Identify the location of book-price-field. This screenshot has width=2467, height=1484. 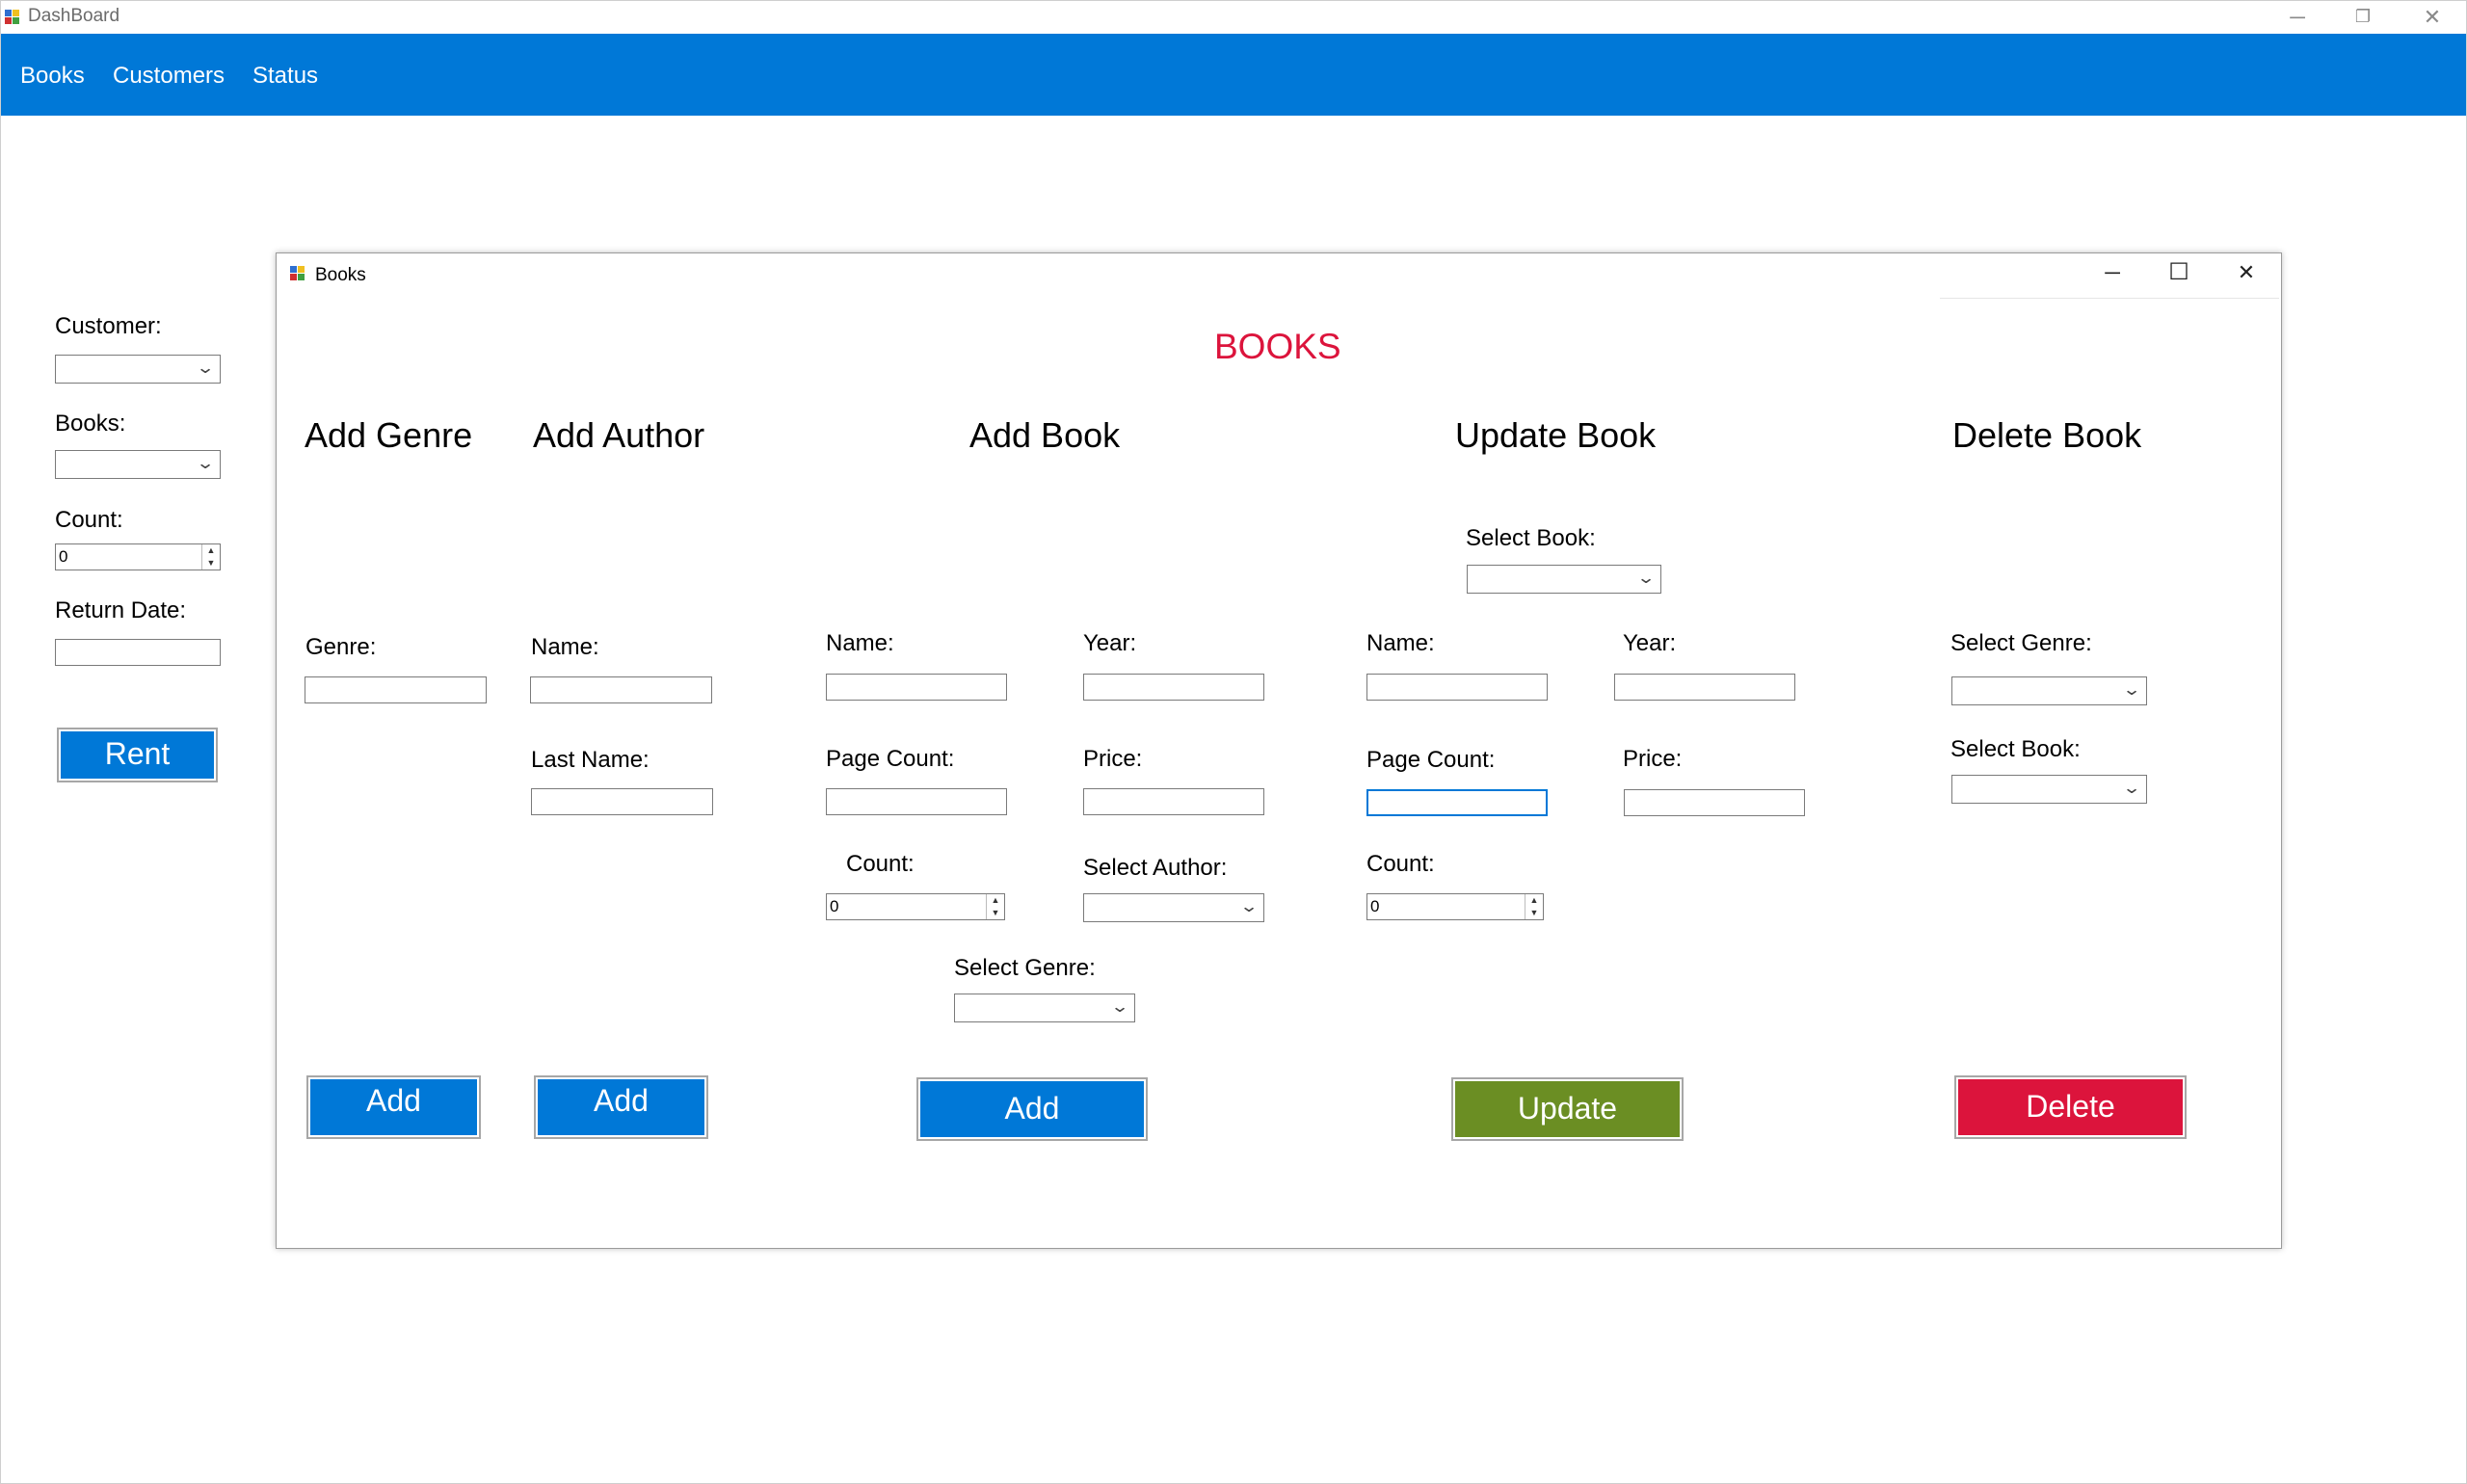
(1173, 801).